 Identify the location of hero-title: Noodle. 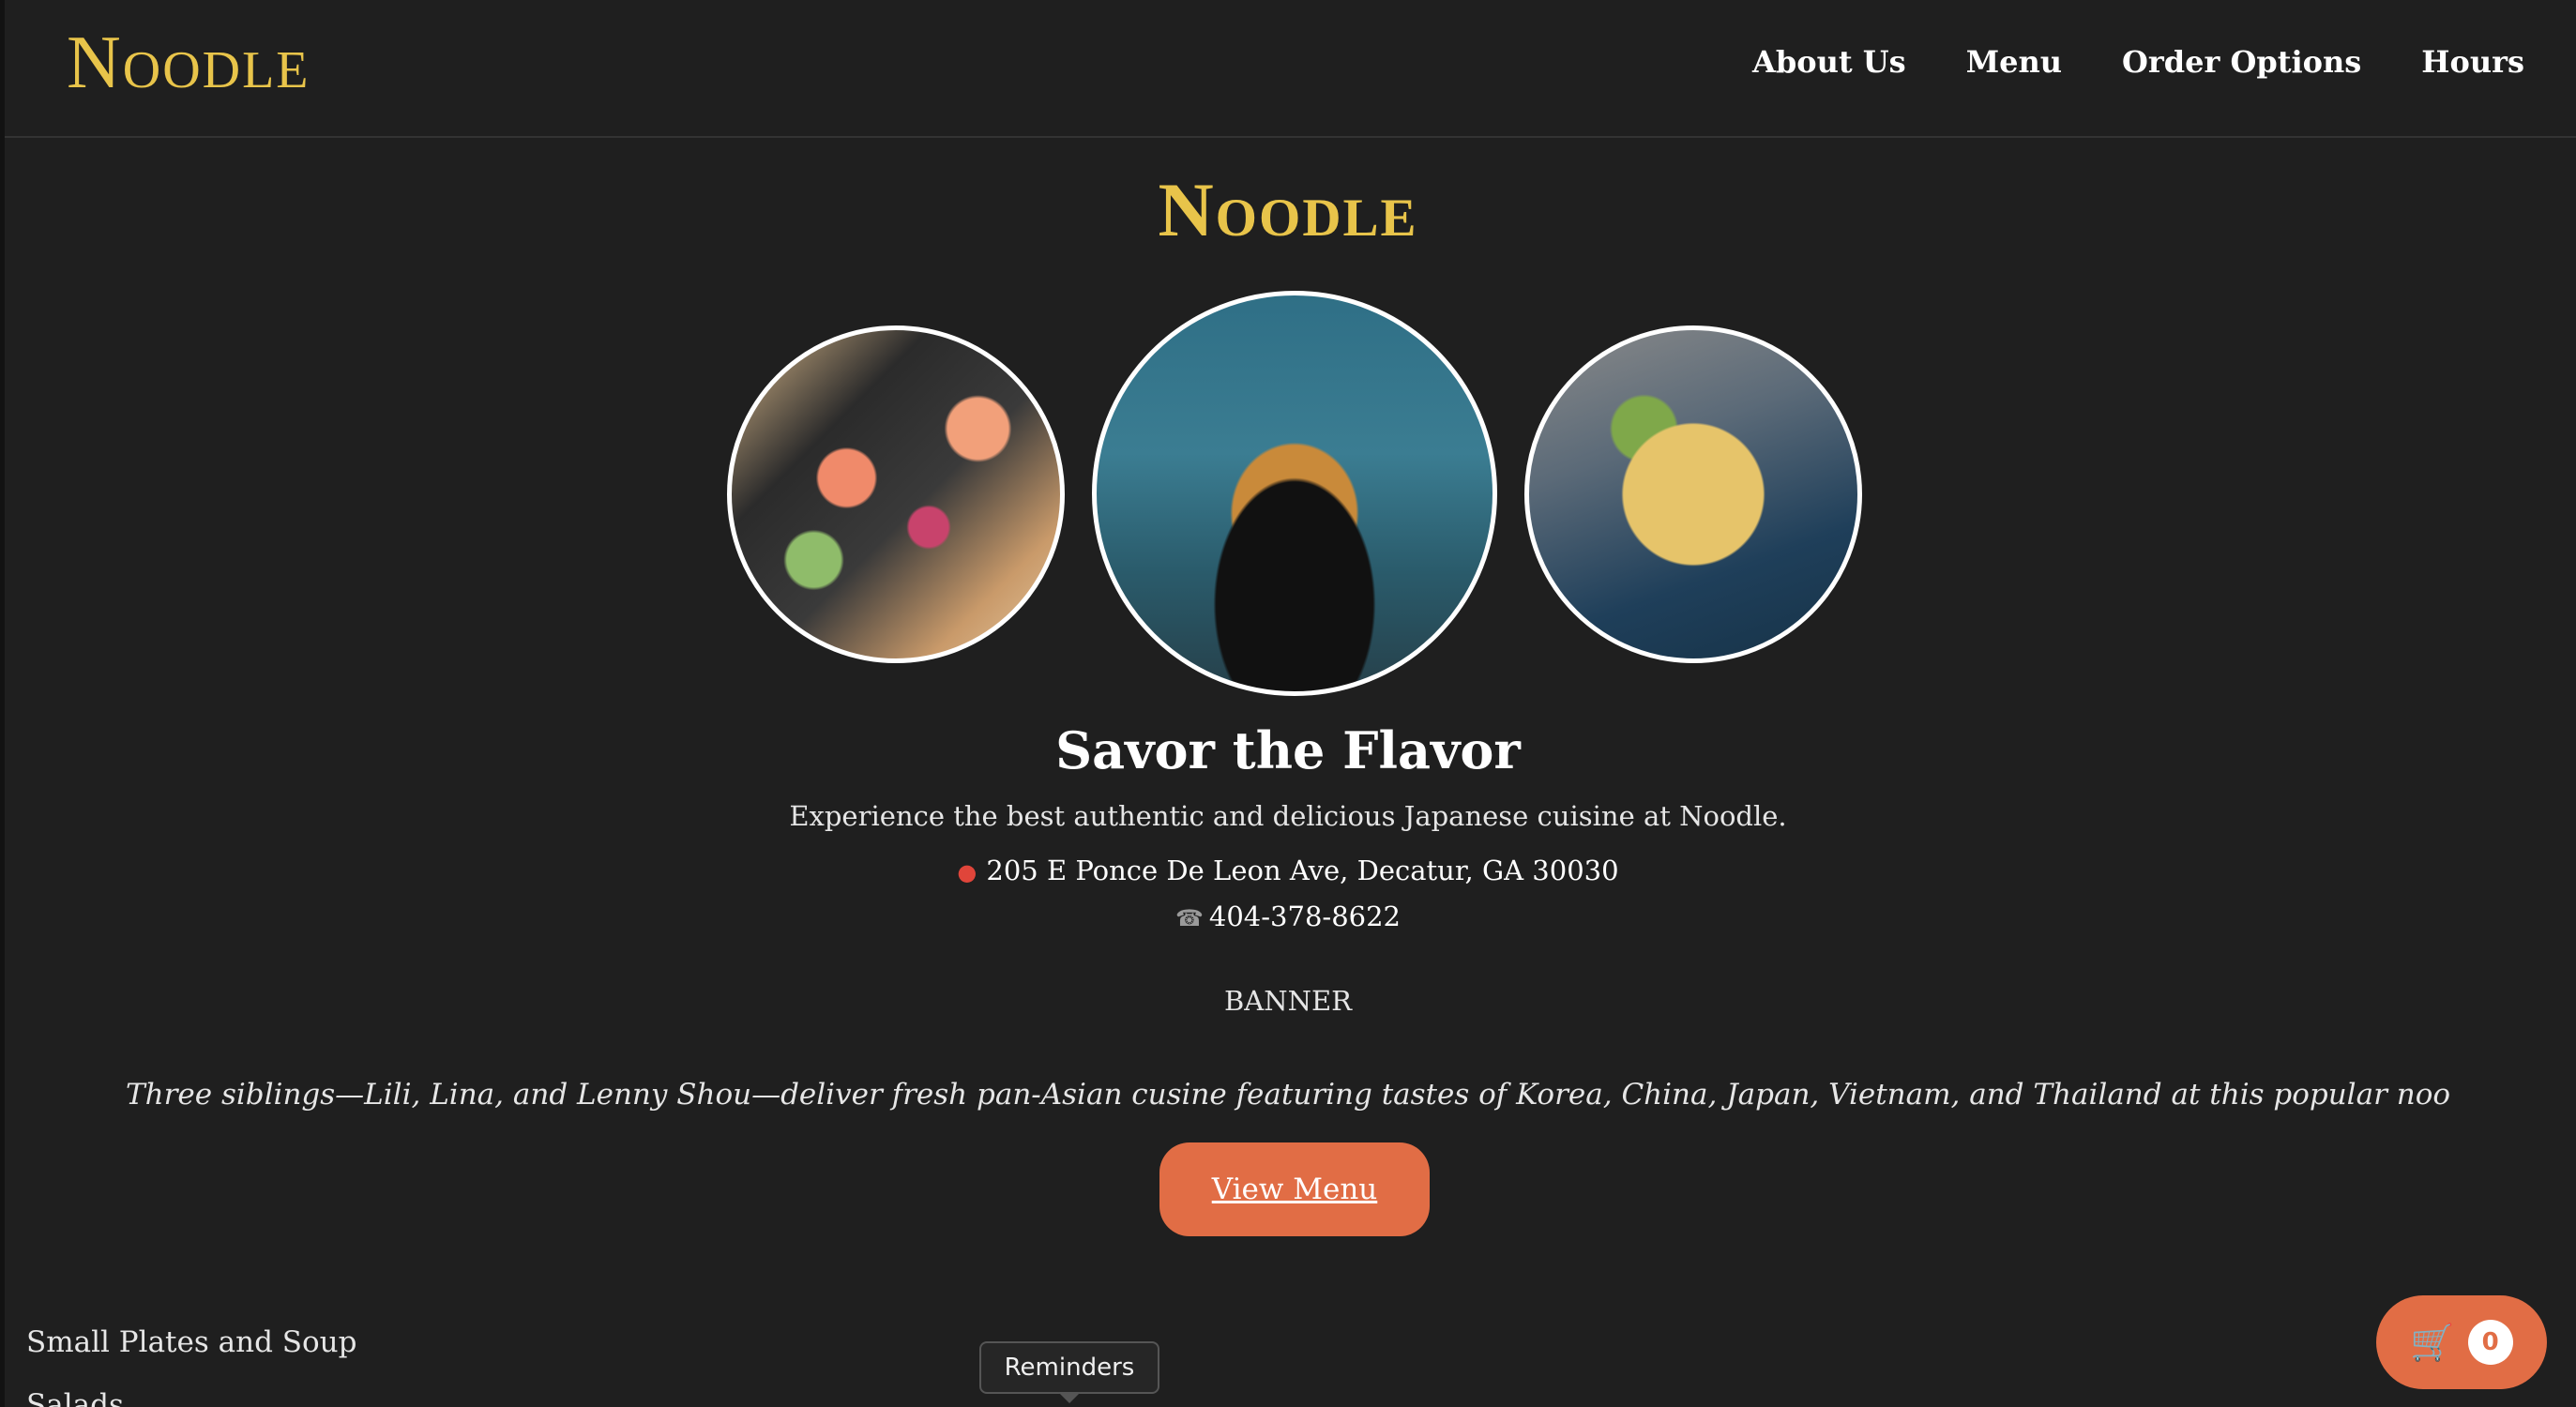
(1288, 209).